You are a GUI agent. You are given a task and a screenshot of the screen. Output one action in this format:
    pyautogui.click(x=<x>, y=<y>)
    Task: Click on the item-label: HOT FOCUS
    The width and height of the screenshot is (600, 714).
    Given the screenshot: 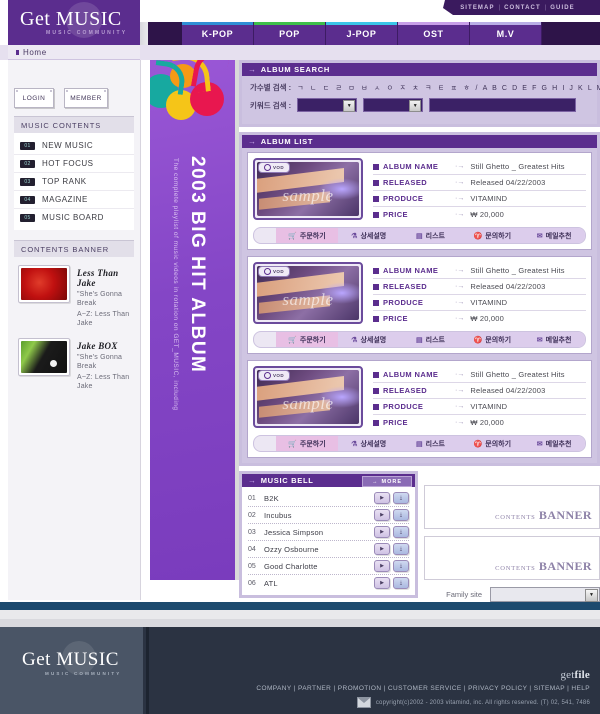 What is the action you would take?
    pyautogui.click(x=68, y=163)
    